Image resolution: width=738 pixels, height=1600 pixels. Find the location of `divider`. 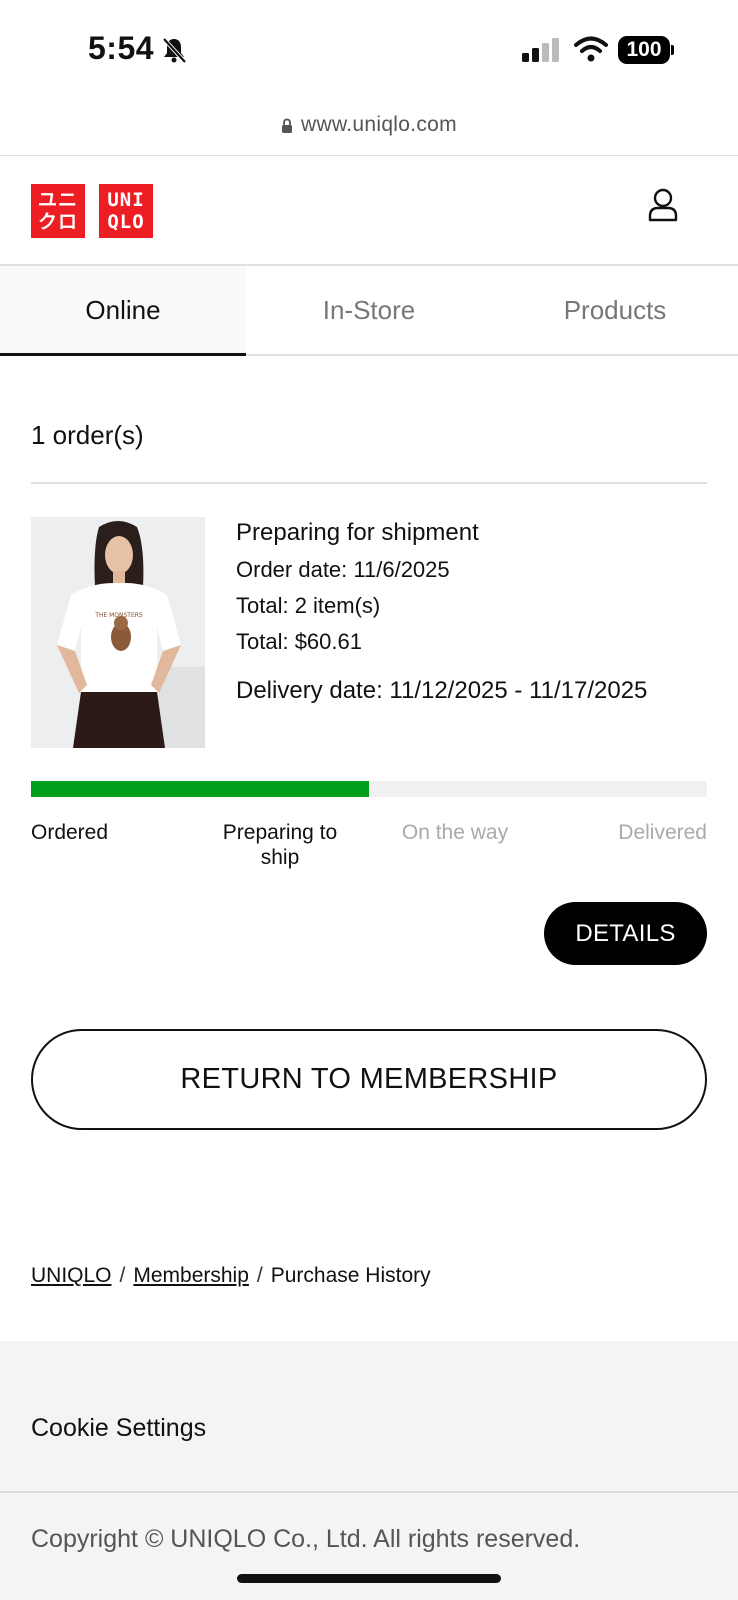

divider is located at coordinates (369, 483).